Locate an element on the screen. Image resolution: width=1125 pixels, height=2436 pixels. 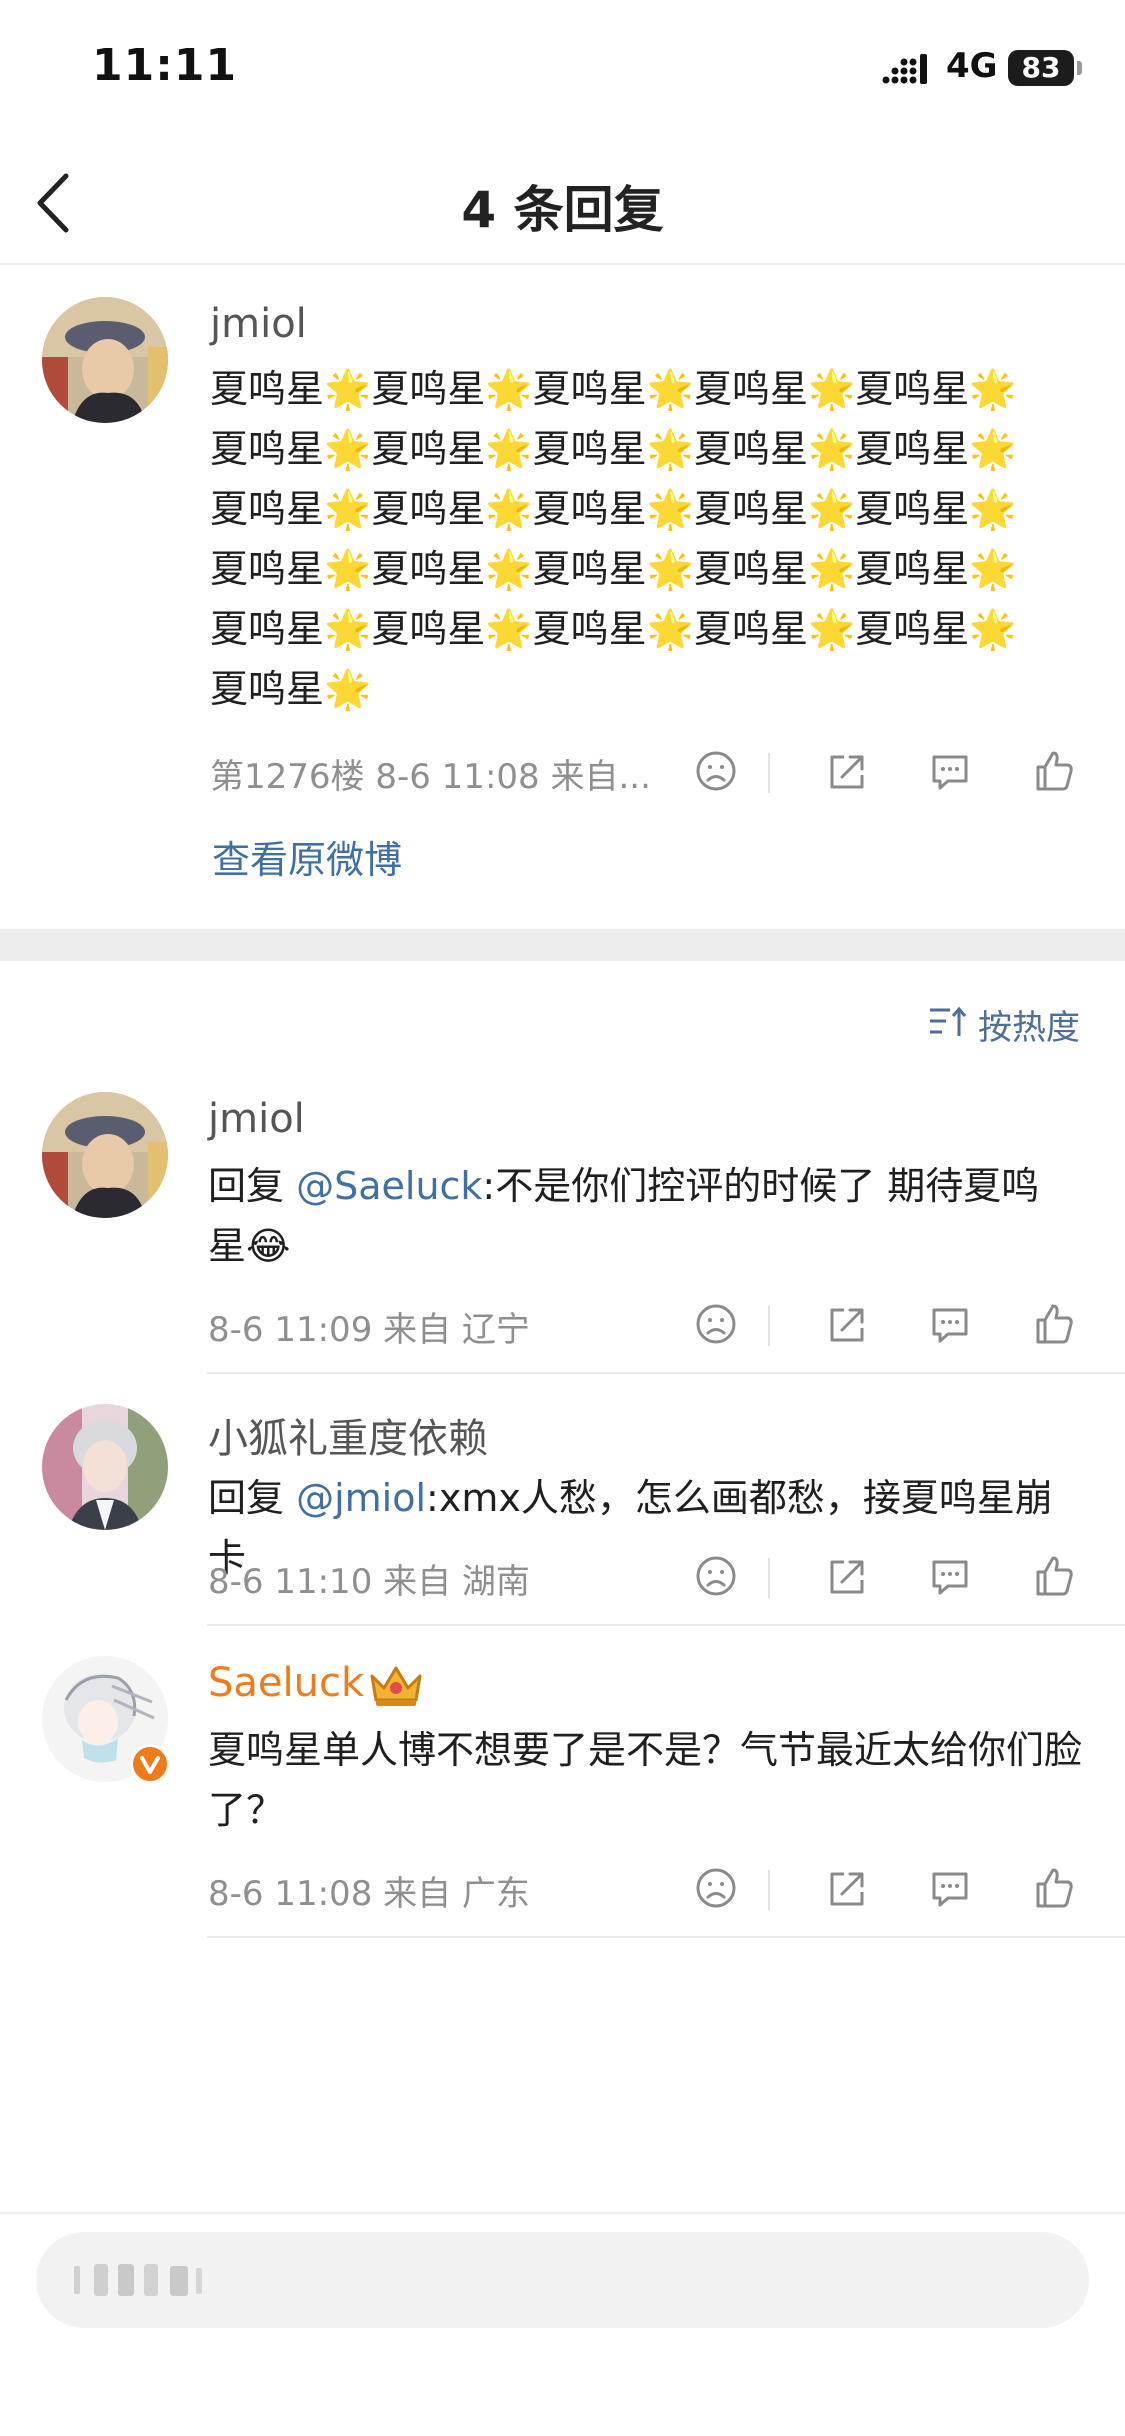
signal-icon is located at coordinates (904, 69).